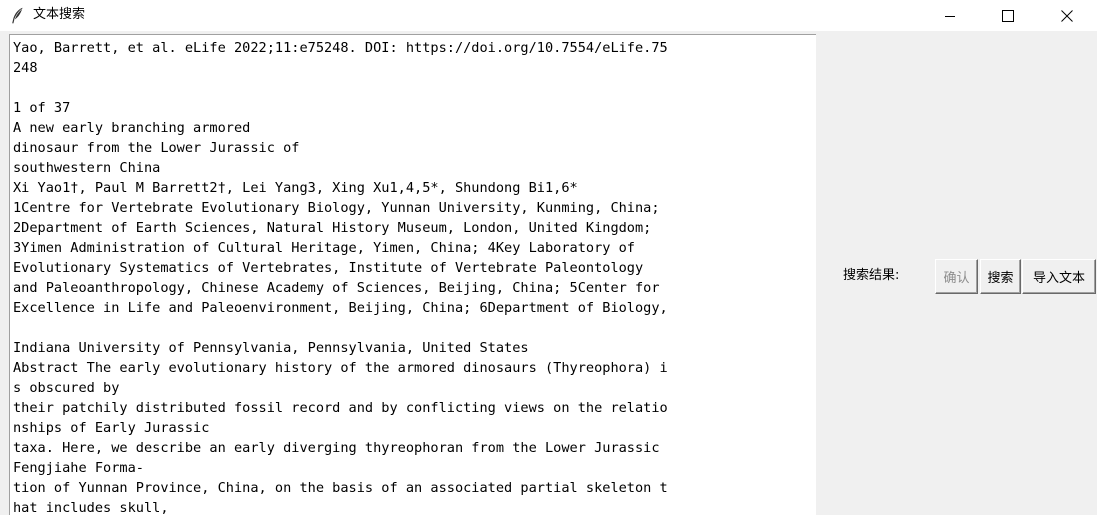 The height and width of the screenshot is (515, 1097). Describe the element at coordinates (956, 276) in the screenshot. I see `confirm-button: 确认` at that location.